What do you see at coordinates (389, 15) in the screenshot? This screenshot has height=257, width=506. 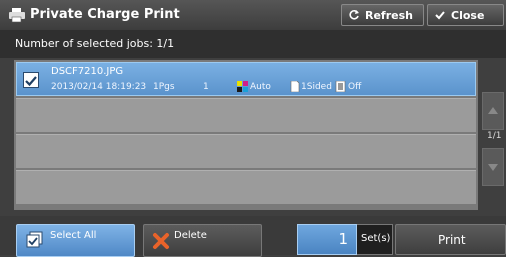 I see `refresh-label: Refresh` at bounding box center [389, 15].